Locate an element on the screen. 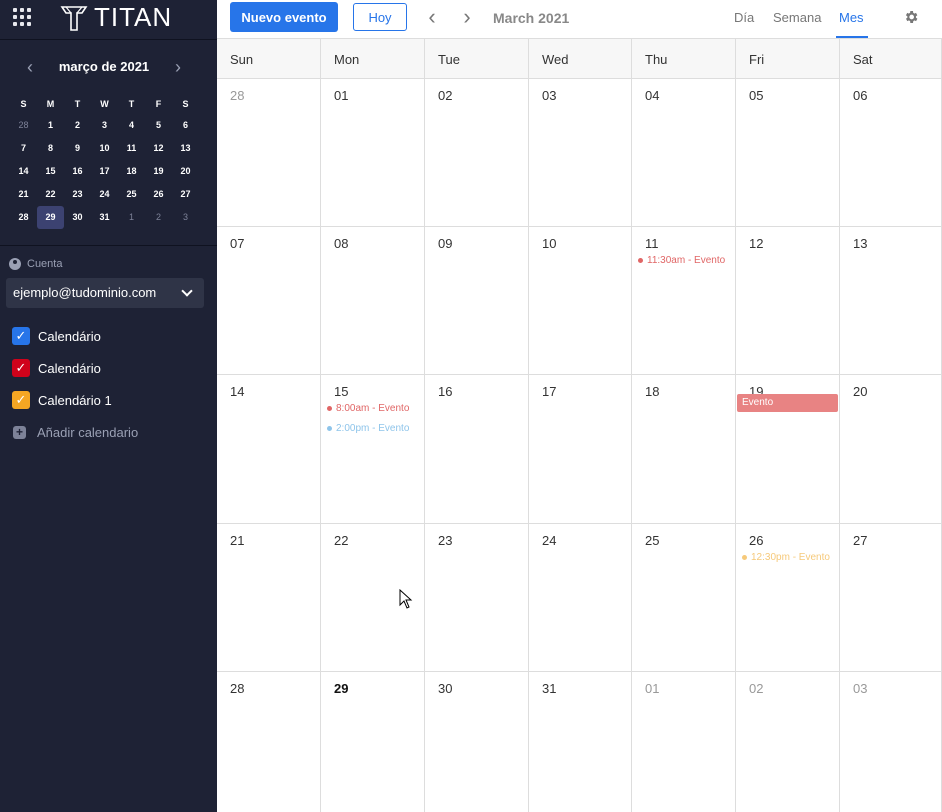  mini-day: 14 is located at coordinates (23, 171).